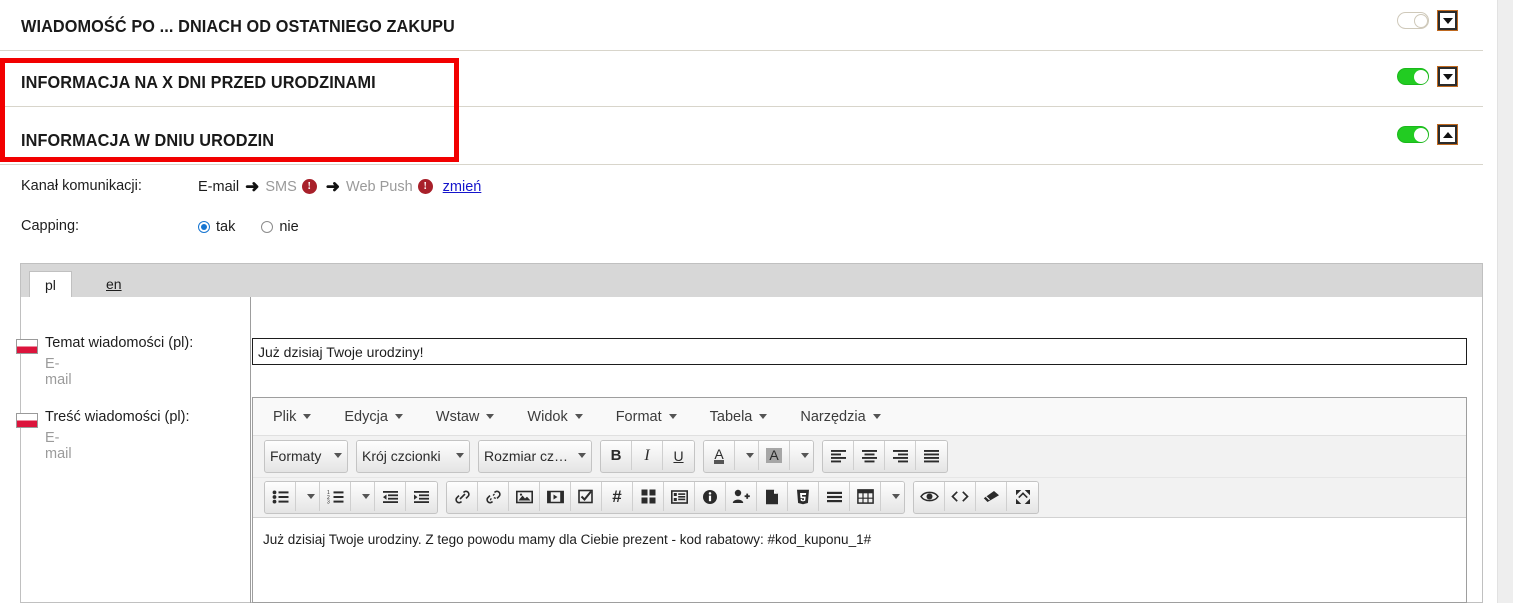 The image size is (1513, 603). Describe the element at coordinates (646, 417) in the screenshot. I see `menu-format: Format` at that location.